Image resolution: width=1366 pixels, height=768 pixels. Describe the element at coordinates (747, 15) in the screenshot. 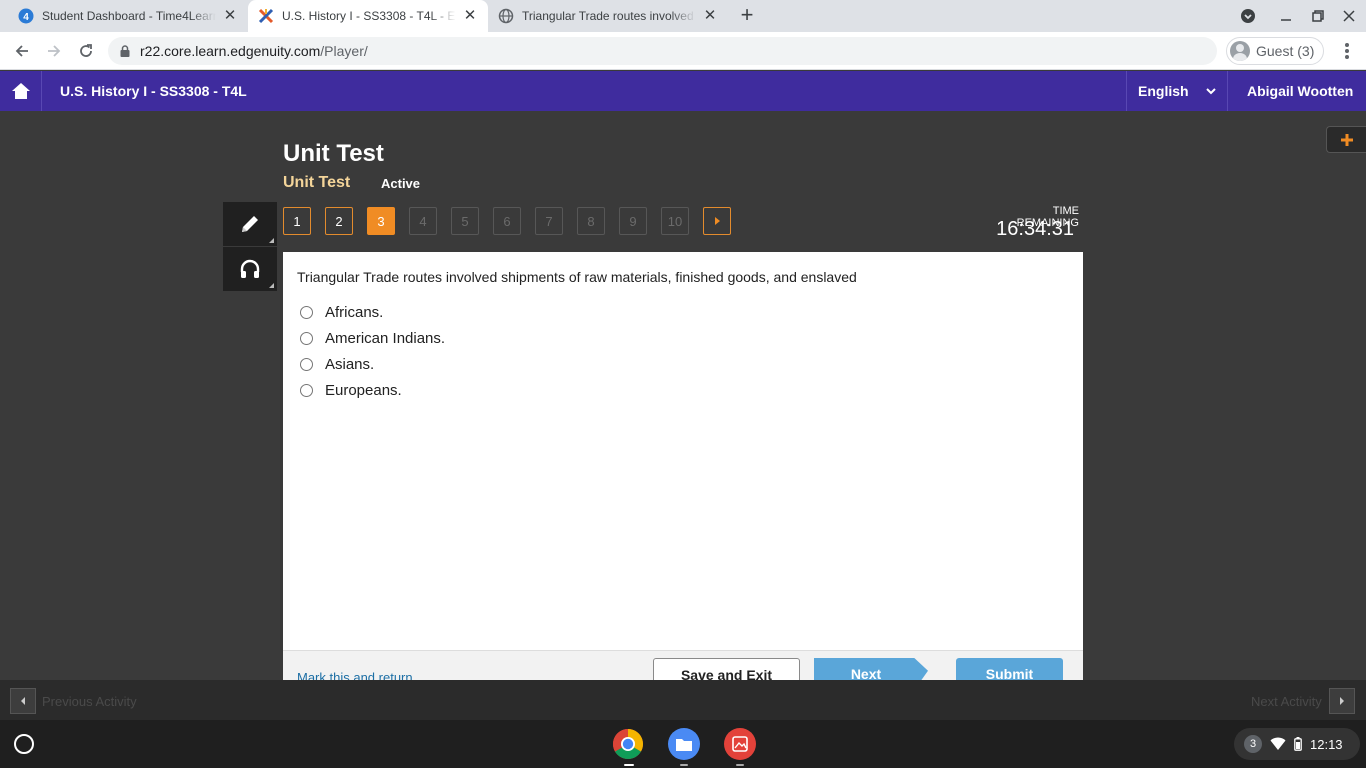

I see `new-tab-button: +` at that location.